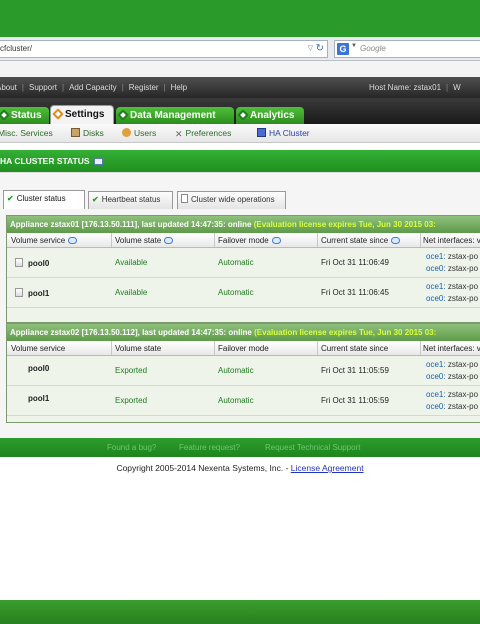 This screenshot has width=480, height=624. What do you see at coordinates (93, 87) in the screenshot?
I see `nav-add-capacity-link: Add Capacity` at bounding box center [93, 87].